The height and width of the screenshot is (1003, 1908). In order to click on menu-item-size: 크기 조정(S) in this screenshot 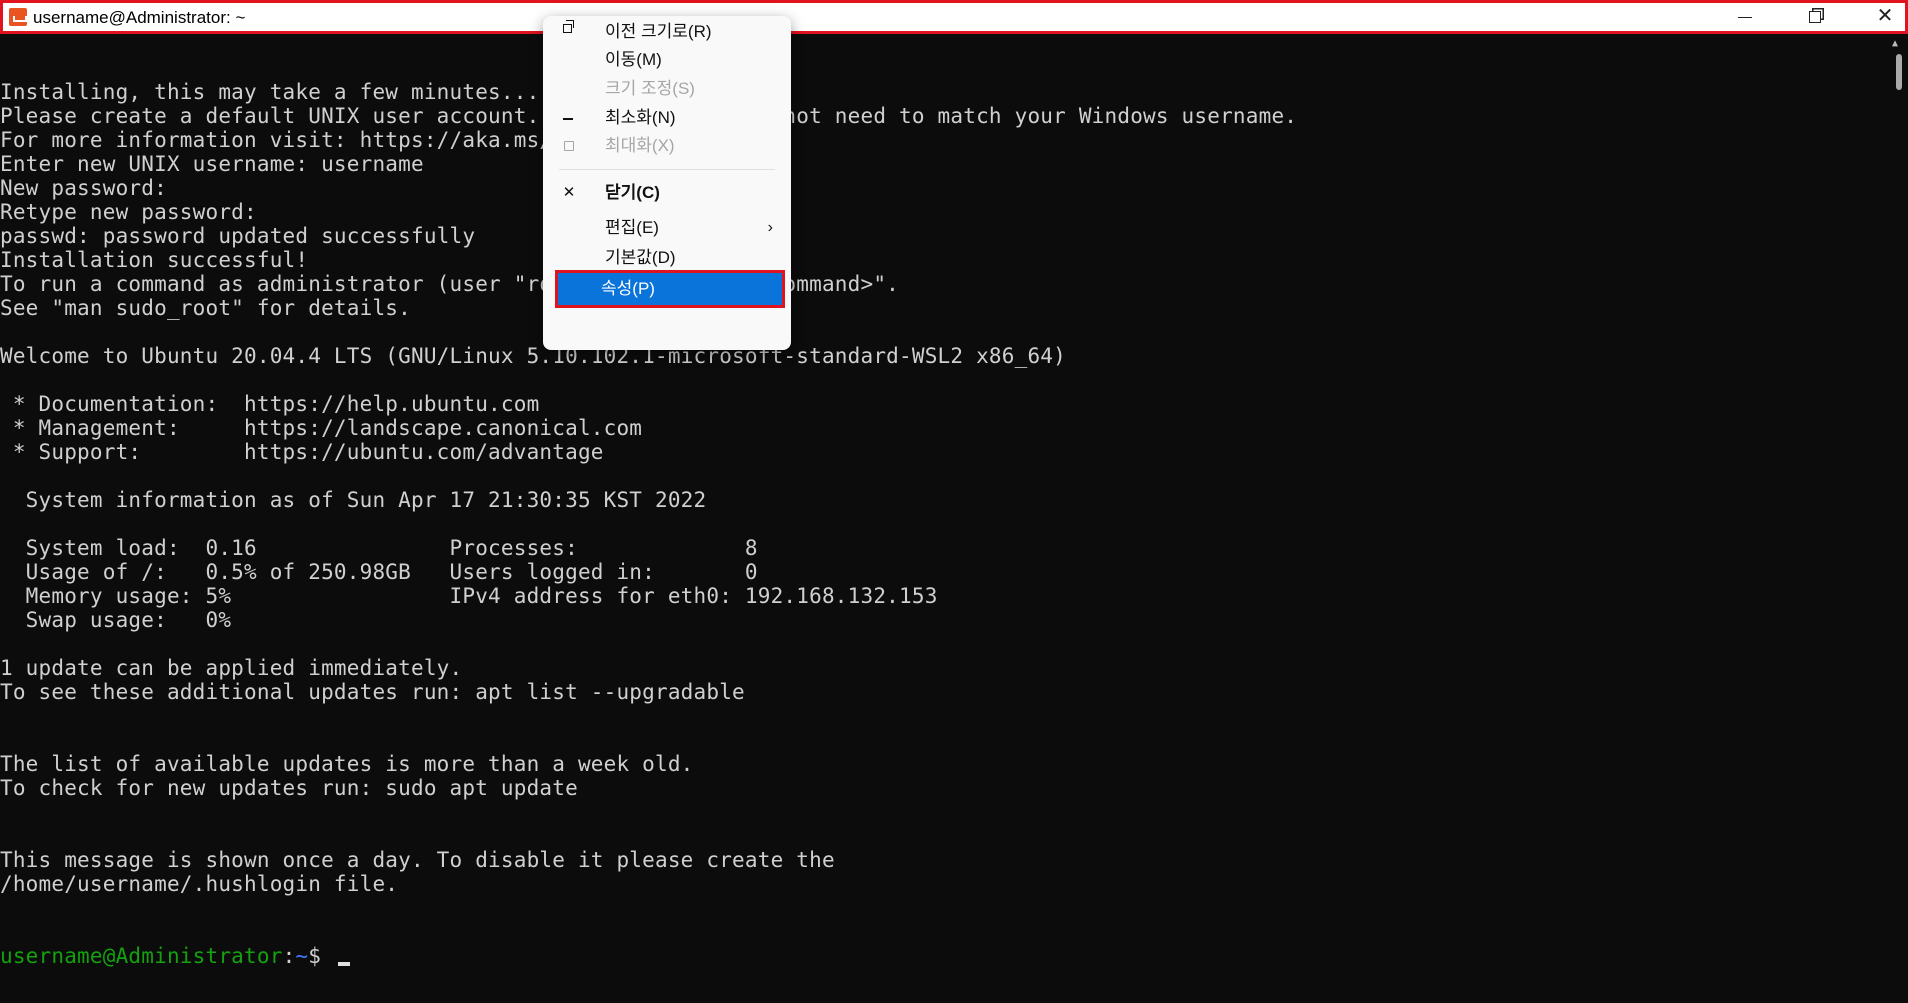, I will do `click(667, 89)`.